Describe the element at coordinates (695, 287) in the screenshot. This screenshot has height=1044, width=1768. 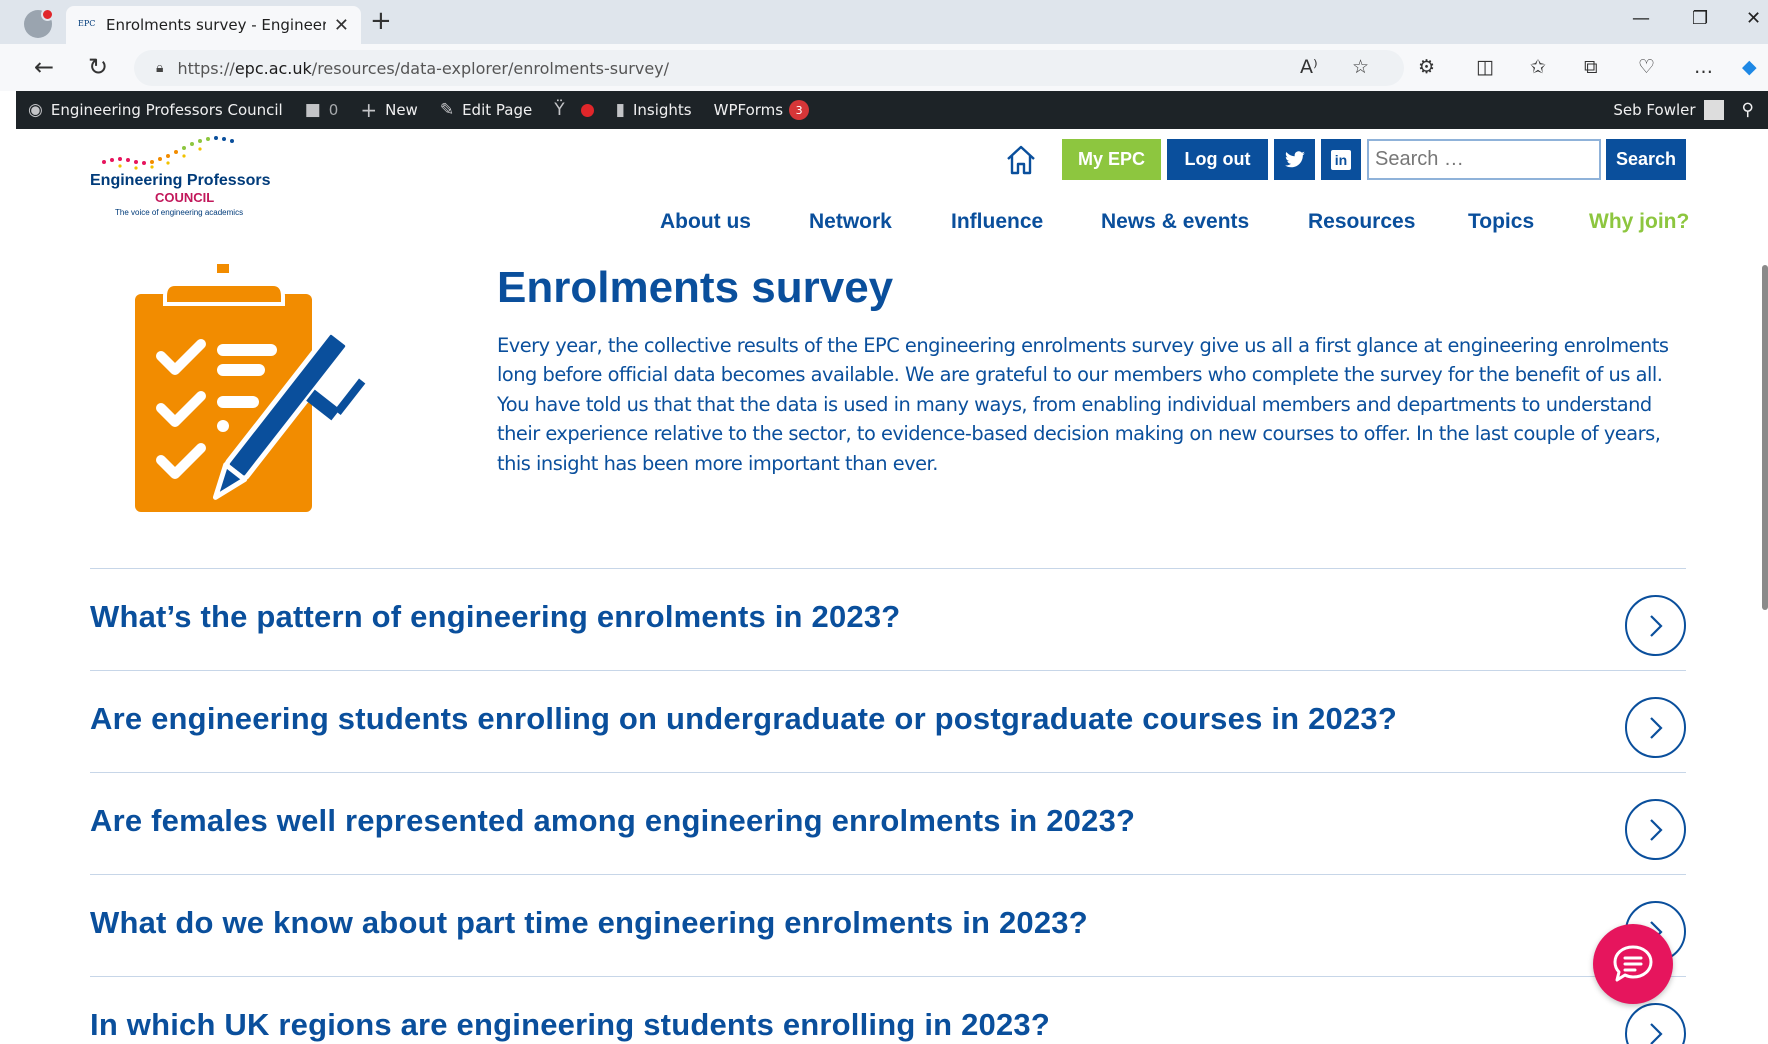
I see `page-title: Enrolments survey` at that location.